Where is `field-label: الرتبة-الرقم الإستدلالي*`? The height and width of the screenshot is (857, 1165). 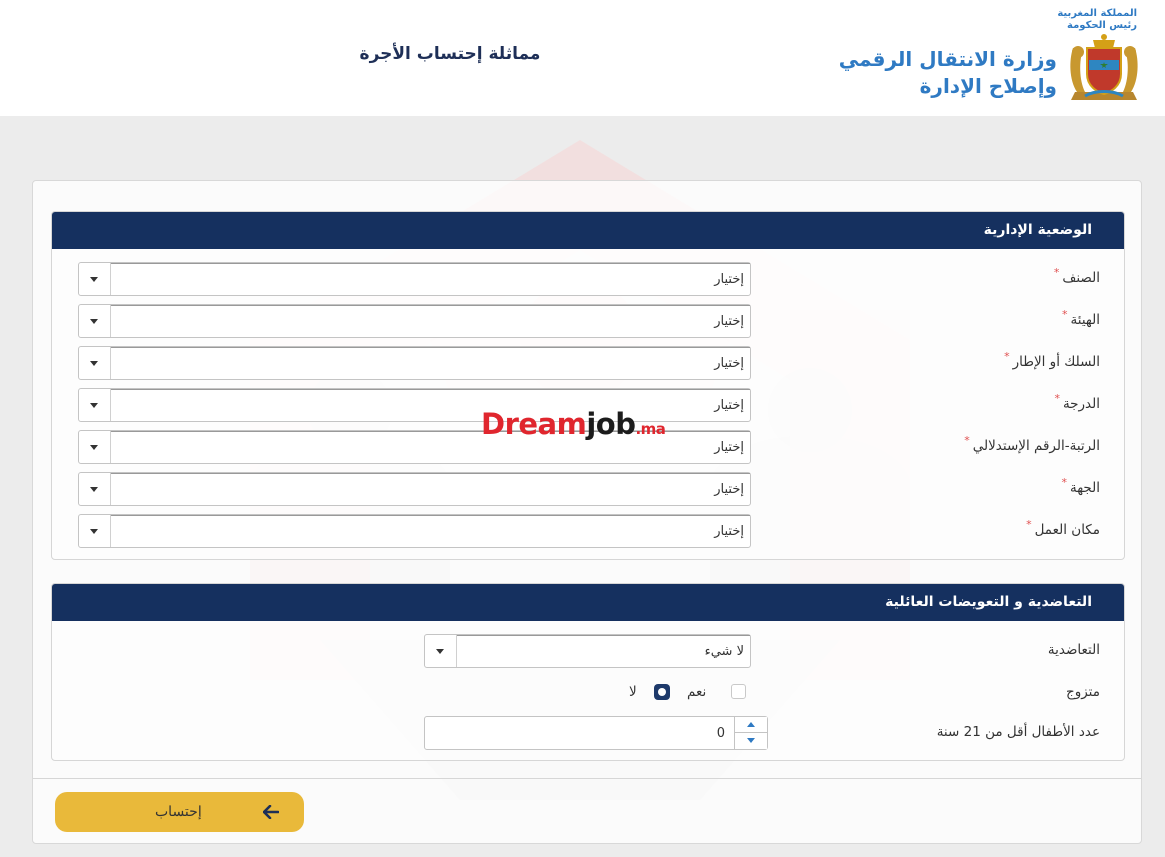
field-label: الرتبة-الرقم الإستدلالي* is located at coordinates (1032, 444).